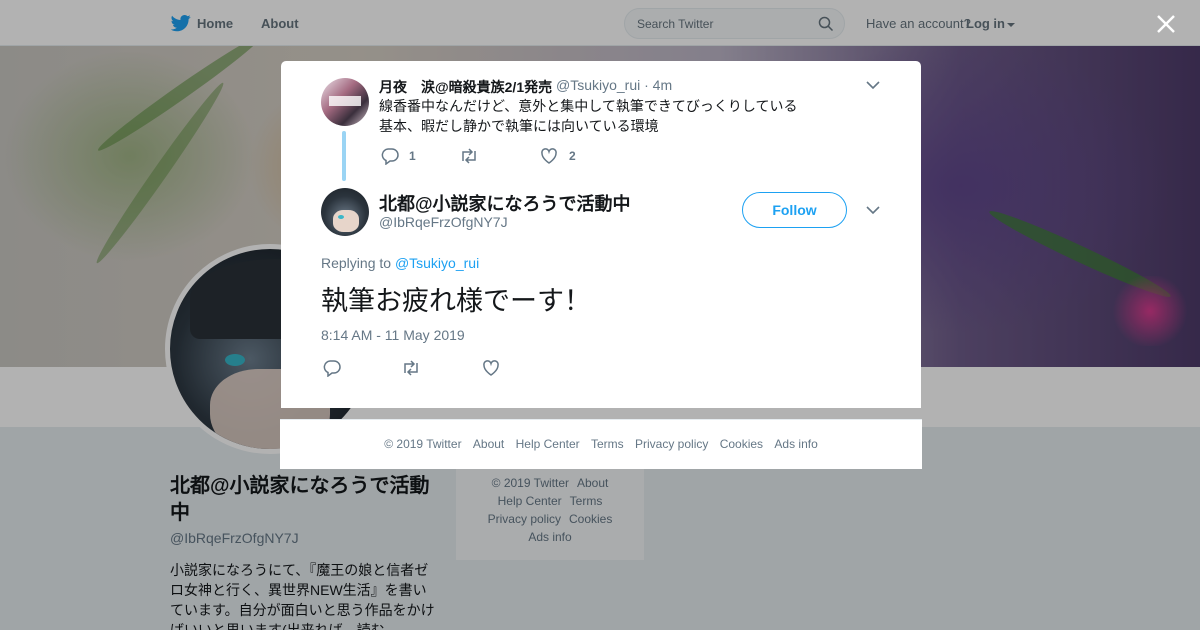  I want to click on replying-to: Replying to @Tsukiyo_rui, so click(400, 263).